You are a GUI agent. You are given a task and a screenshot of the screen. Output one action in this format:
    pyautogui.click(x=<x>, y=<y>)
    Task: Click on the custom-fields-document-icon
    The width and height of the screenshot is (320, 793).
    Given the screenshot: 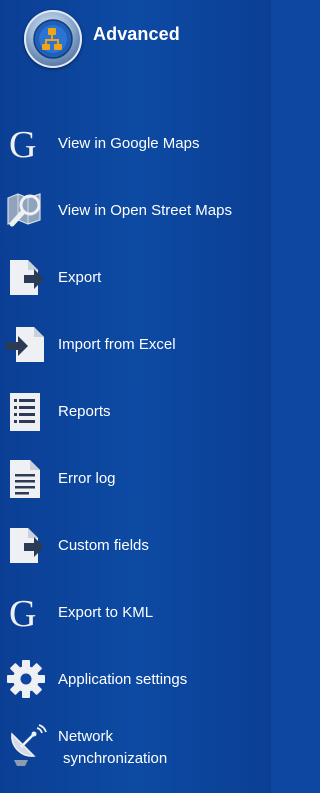 What is the action you would take?
    pyautogui.click(x=26, y=545)
    